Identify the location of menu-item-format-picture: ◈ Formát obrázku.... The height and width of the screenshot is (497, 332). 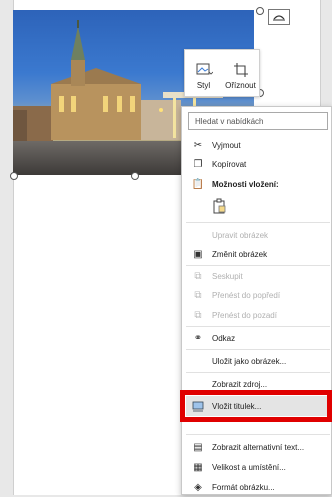
(258, 487).